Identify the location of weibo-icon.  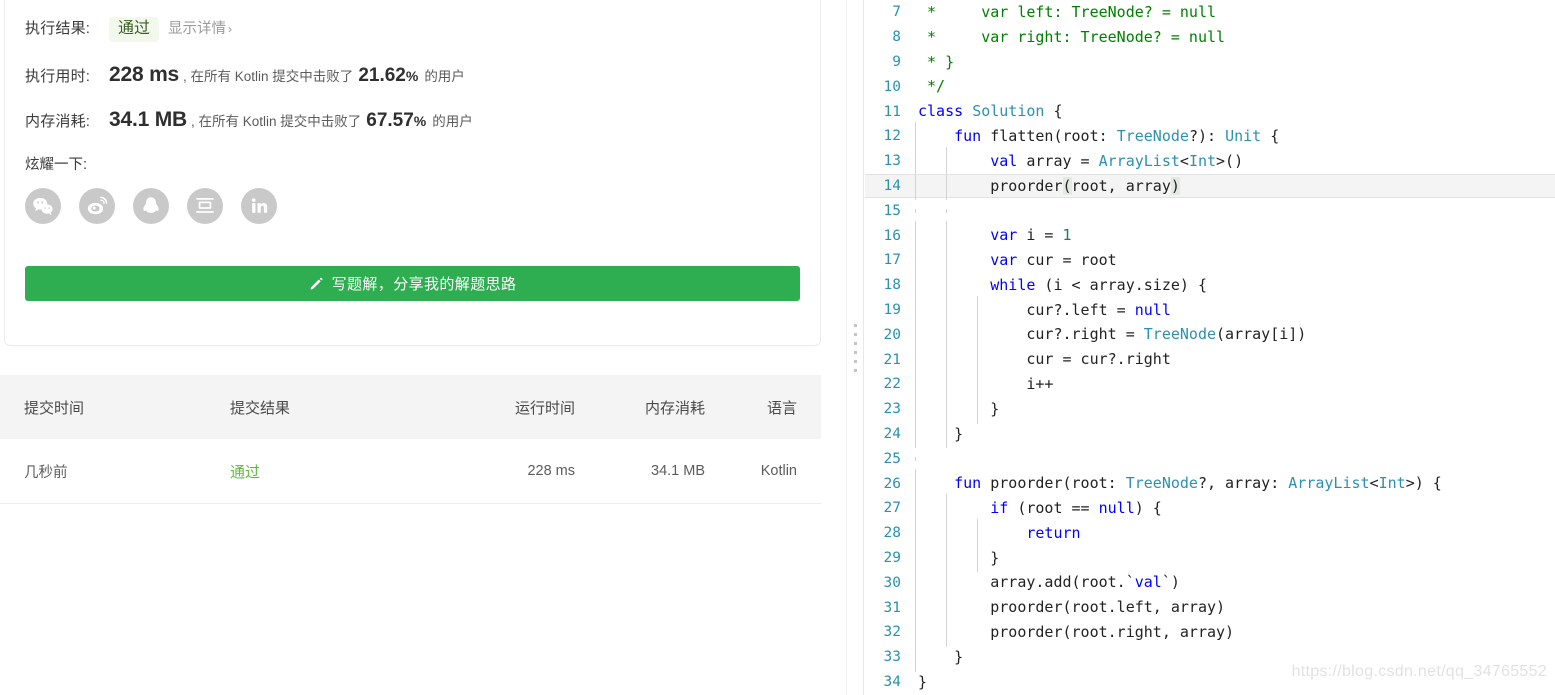
(97, 205).